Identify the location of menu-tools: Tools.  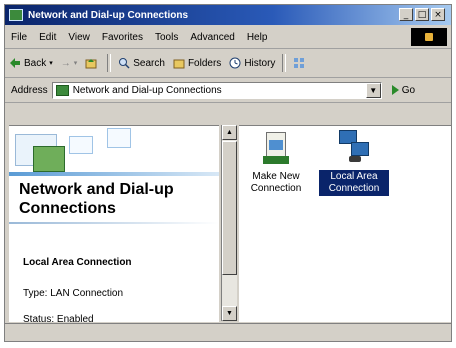
(166, 37).